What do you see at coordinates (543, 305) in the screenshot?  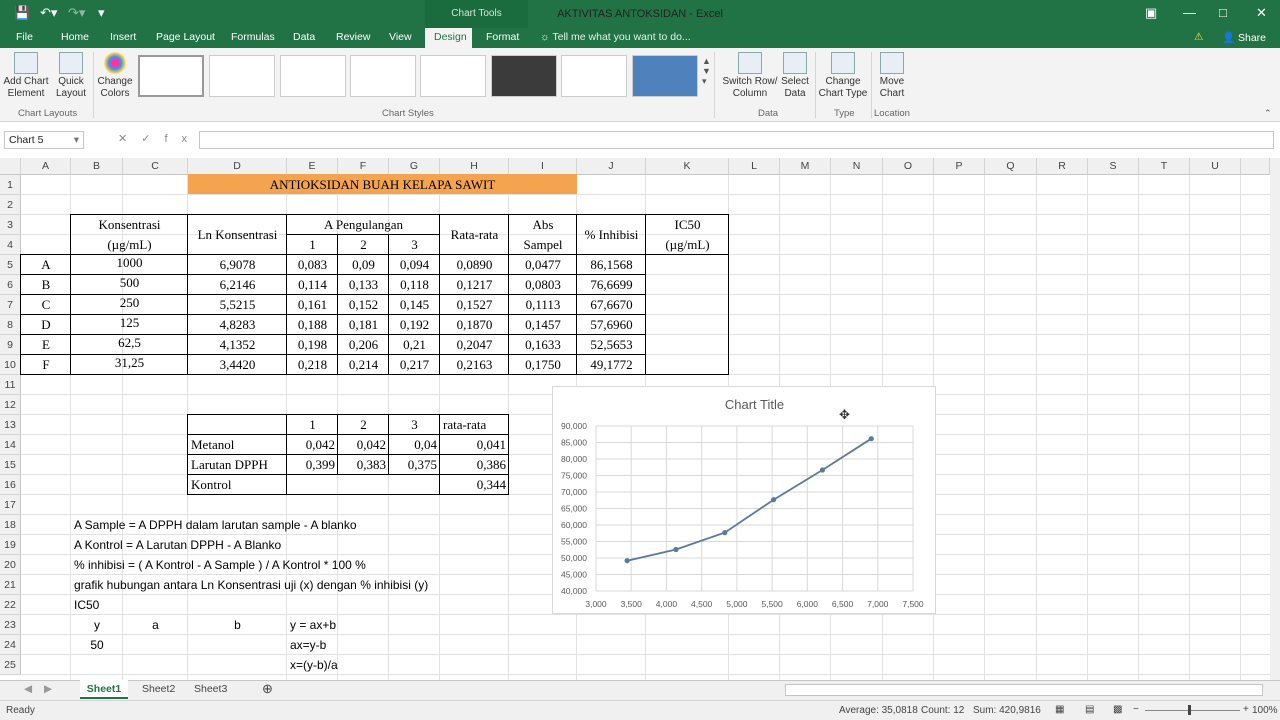 I see `abs-value: 0,1113` at bounding box center [543, 305].